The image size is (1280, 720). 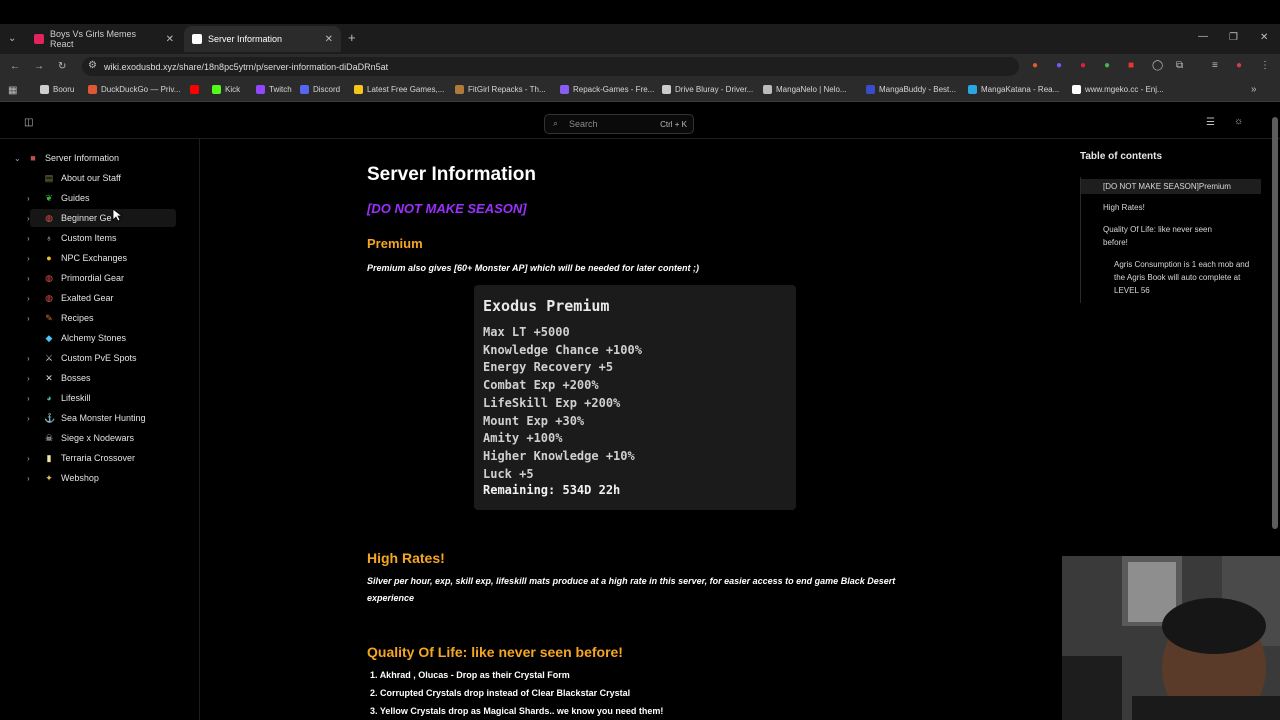 What do you see at coordinates (101, 298) in the screenshot?
I see `sidebar-item-exalted-gear: › ◍ Exalted Gear` at bounding box center [101, 298].